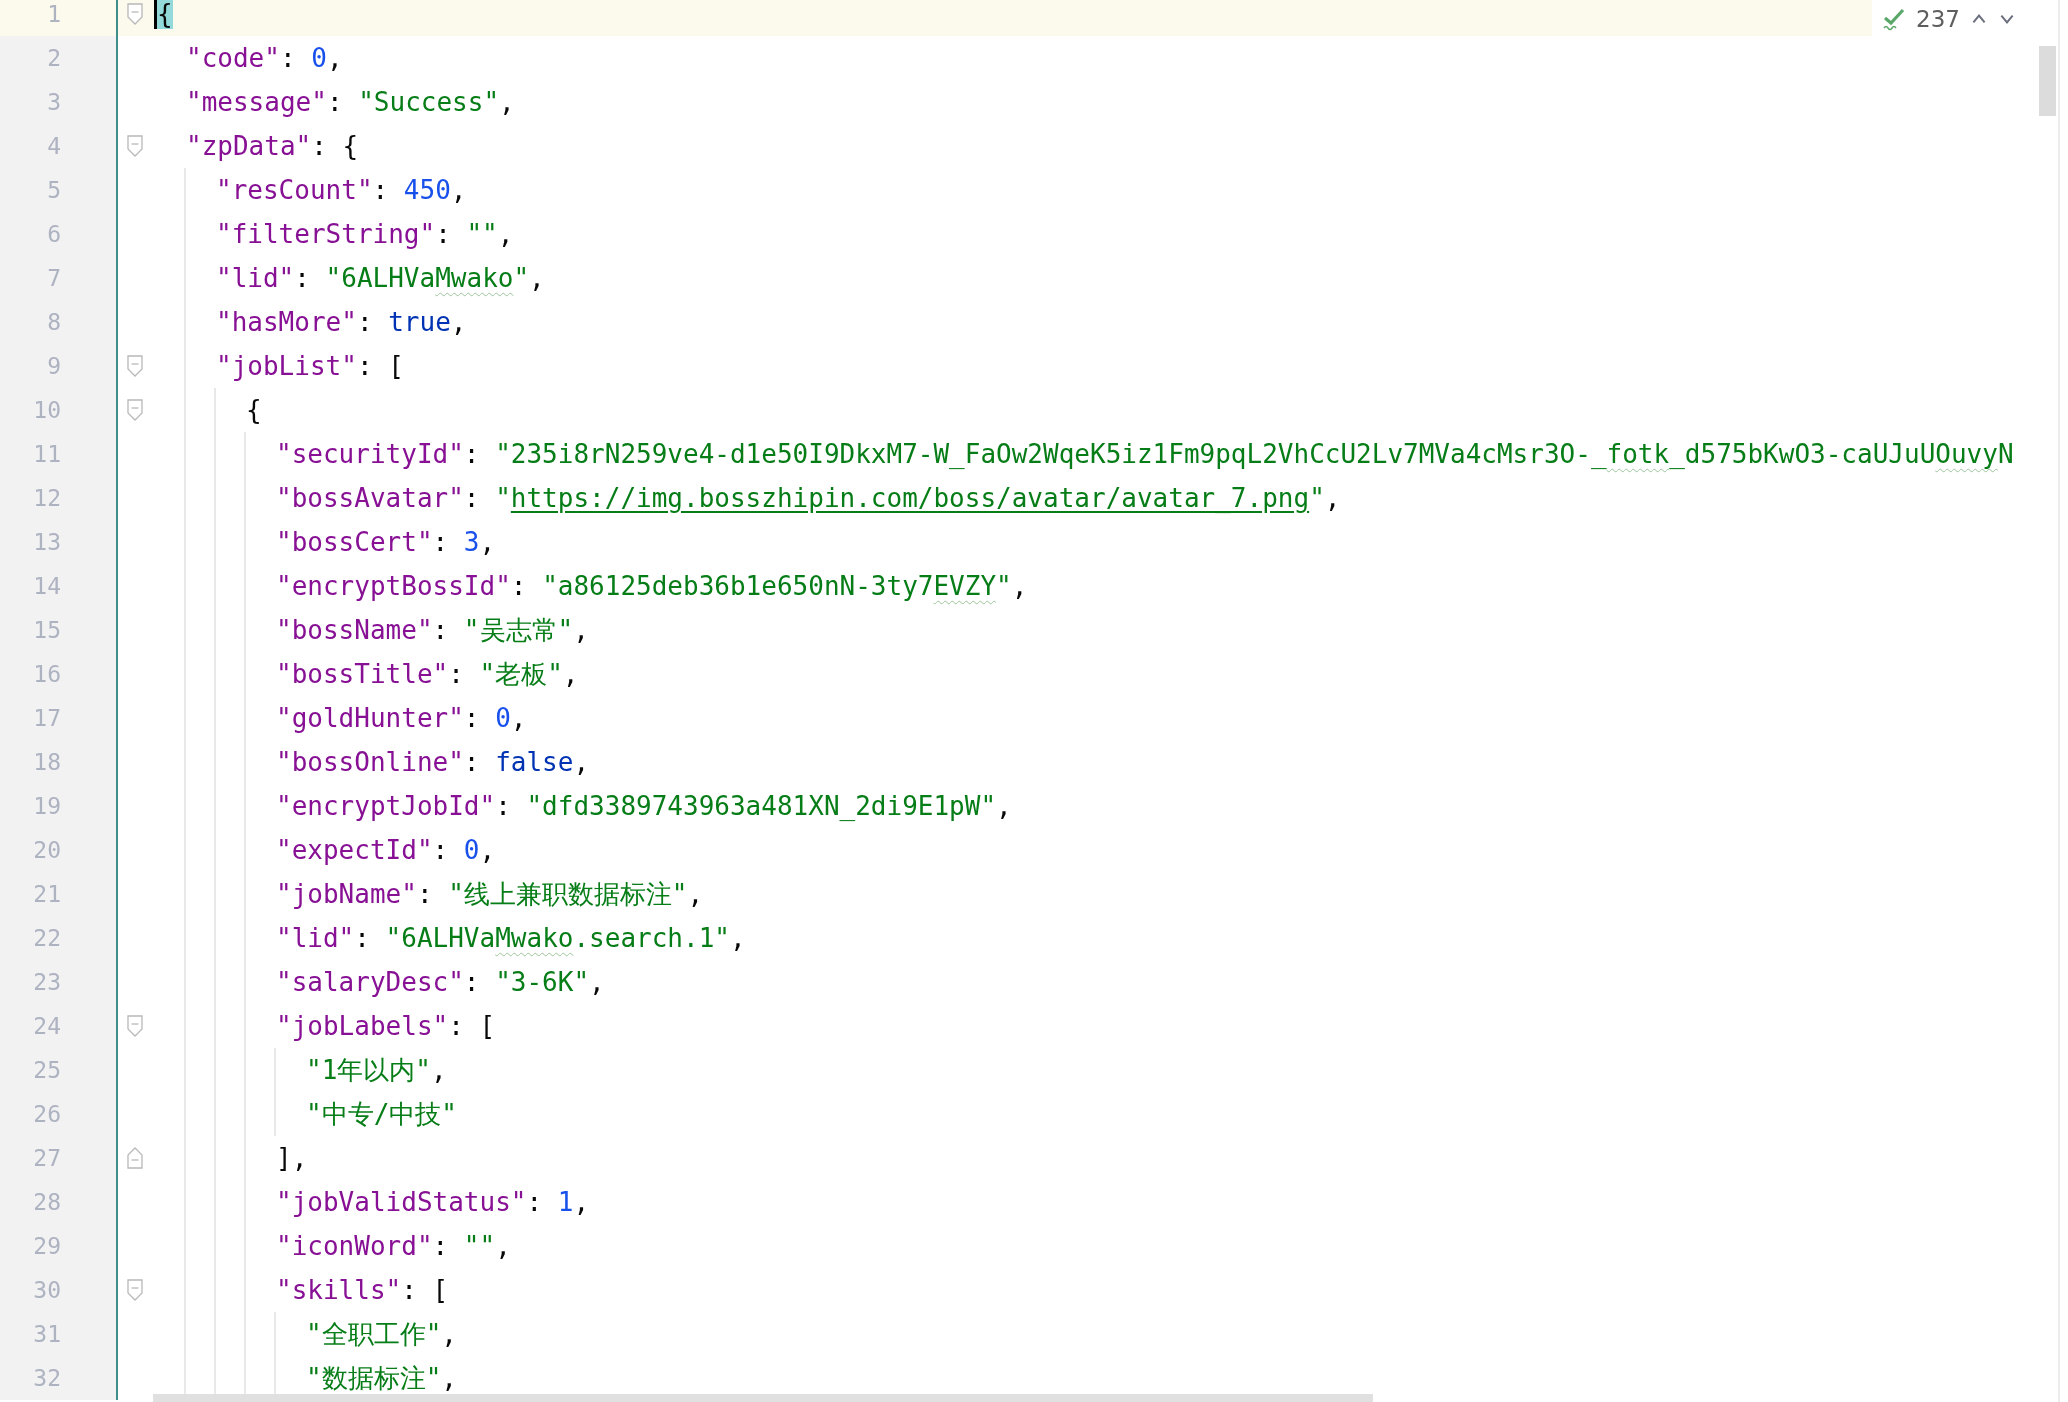 The height and width of the screenshot is (1402, 2068). What do you see at coordinates (1093, 894) in the screenshot?
I see `code-line: "jobName": "线上兼职数据标注",` at bounding box center [1093, 894].